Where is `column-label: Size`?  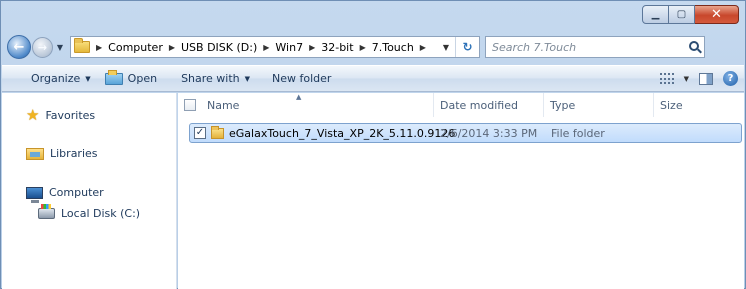 column-label: Size is located at coordinates (671, 105).